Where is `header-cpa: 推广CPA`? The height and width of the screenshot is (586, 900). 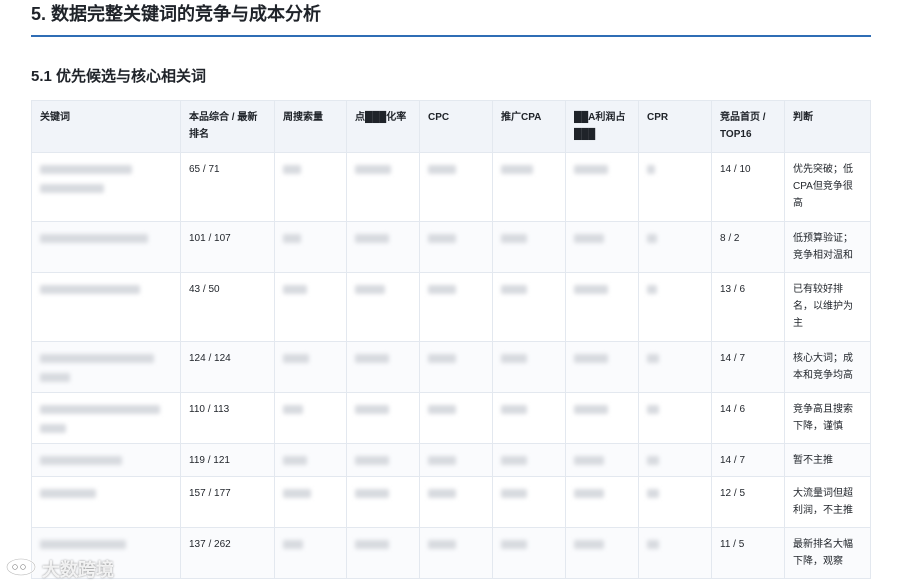 header-cpa: 推广CPA is located at coordinates (529, 126).